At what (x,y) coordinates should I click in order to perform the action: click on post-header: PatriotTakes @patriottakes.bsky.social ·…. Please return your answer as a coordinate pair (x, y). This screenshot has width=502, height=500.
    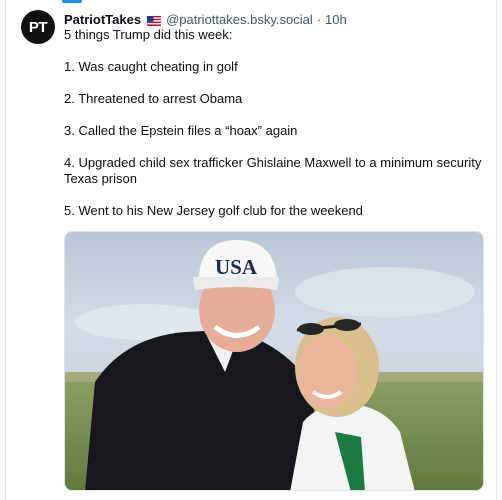
    Looking at the image, I should click on (205, 19).